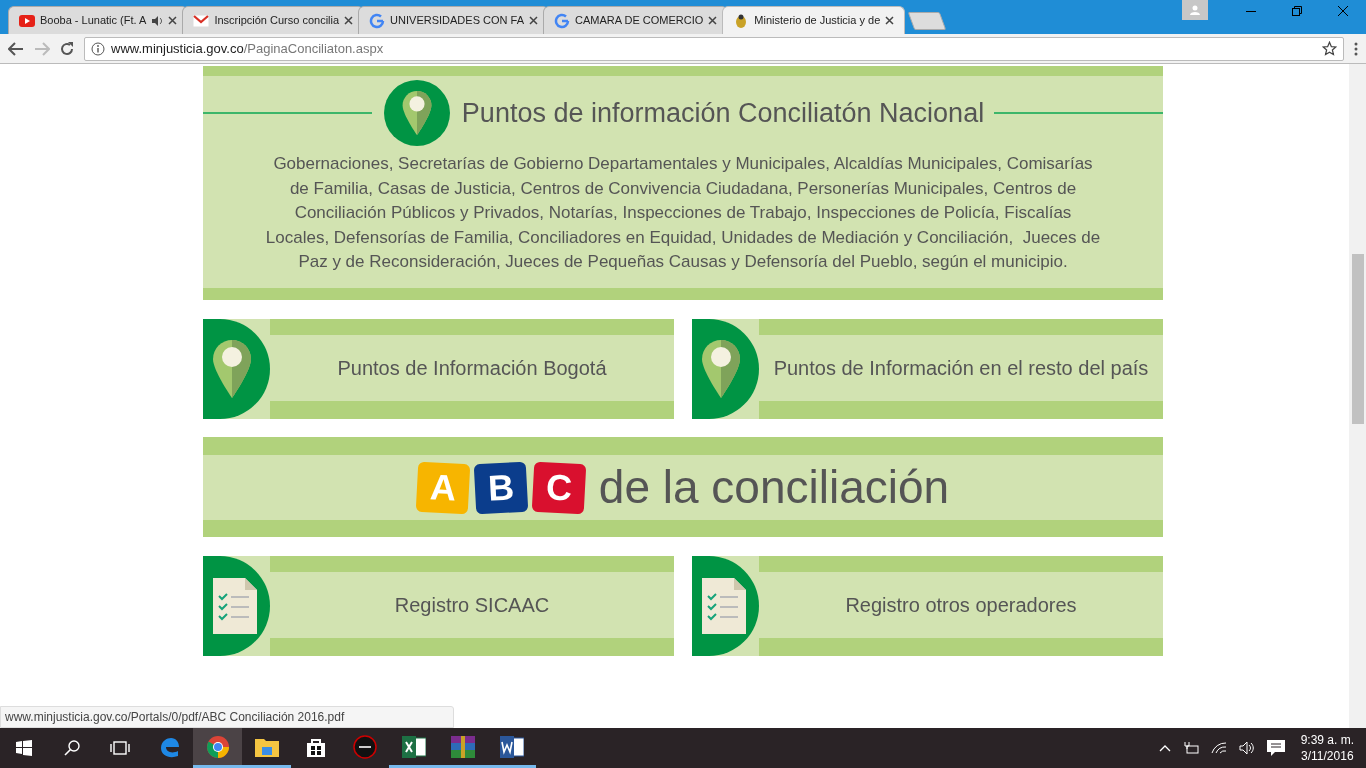 This screenshot has height=768, width=1366. I want to click on card-label: Registro SICAAC, so click(472, 605).